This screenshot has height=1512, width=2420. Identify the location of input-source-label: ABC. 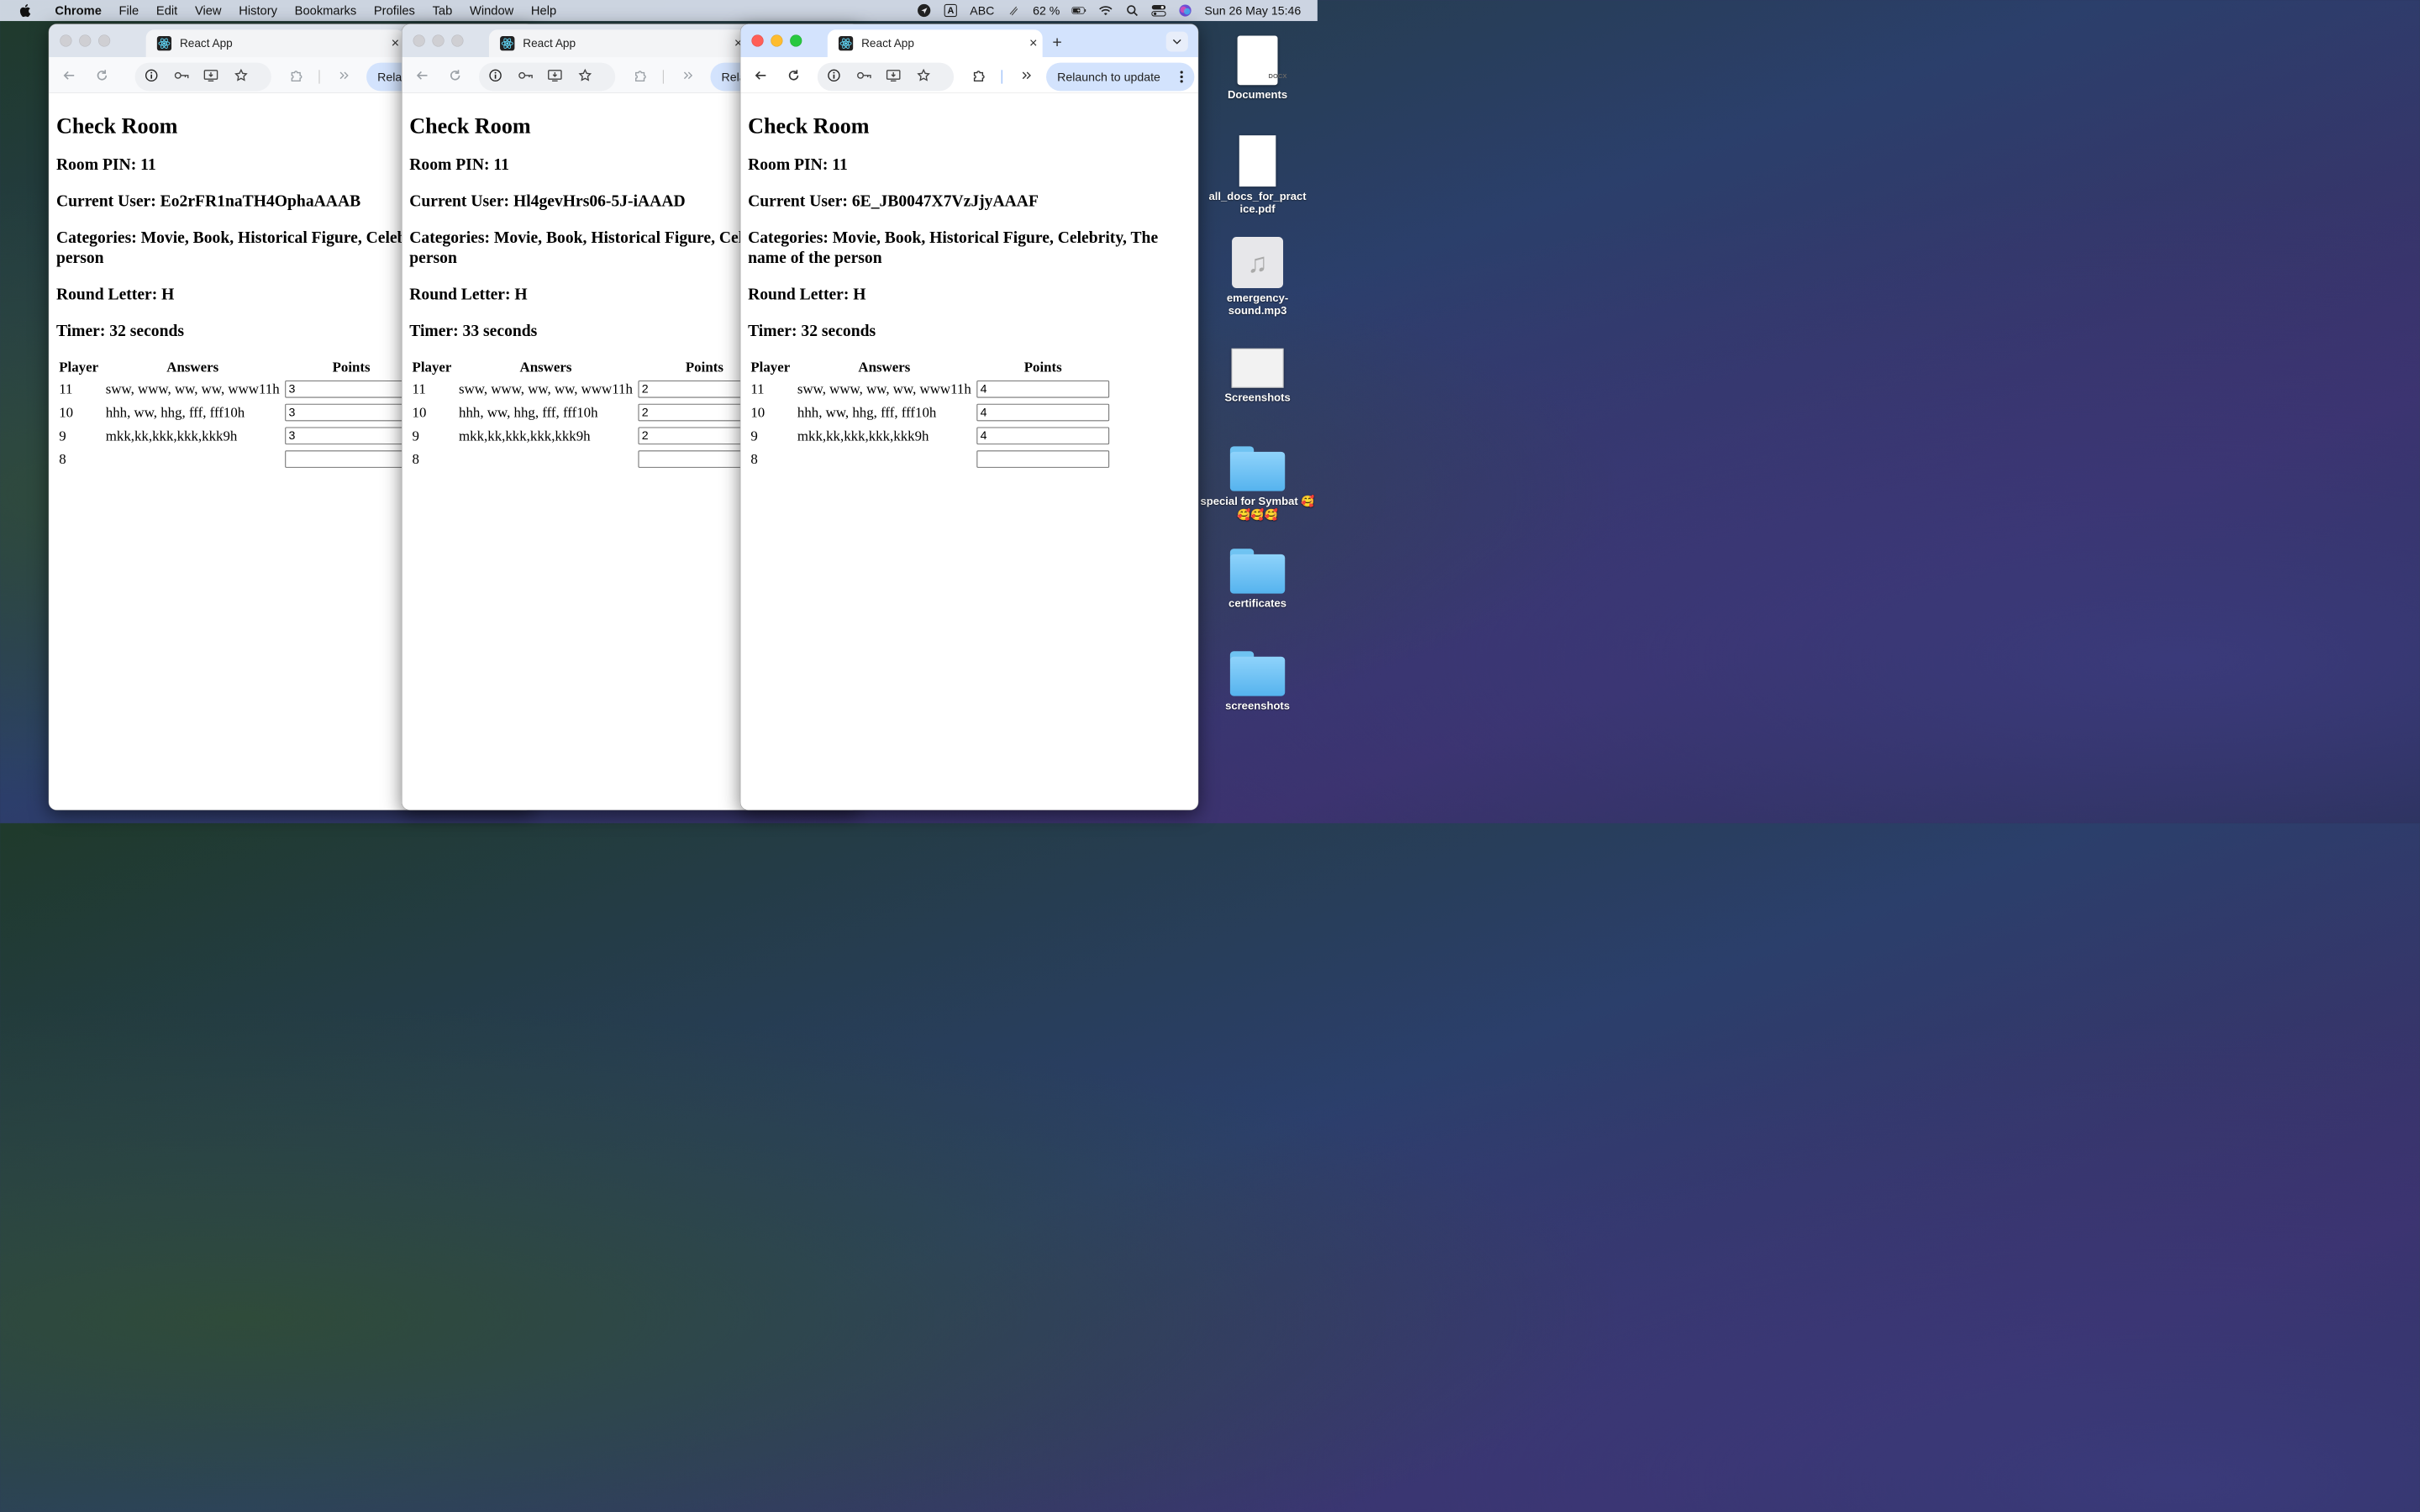
(982, 10).